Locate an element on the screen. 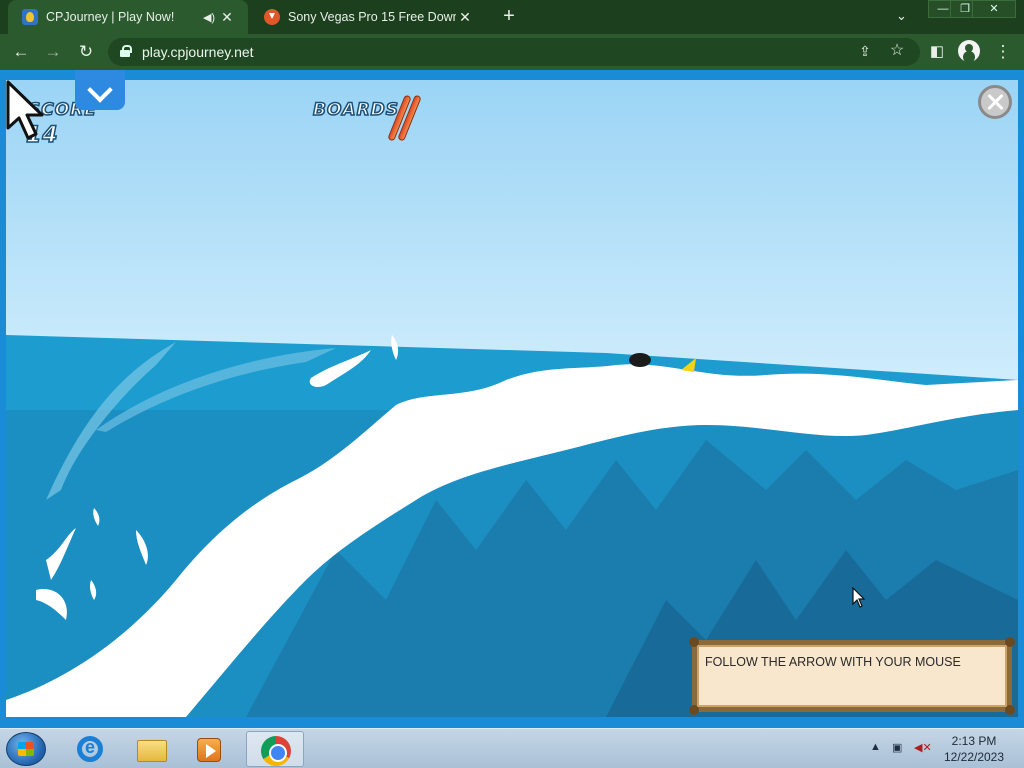 The image size is (1024, 768). internet-explorer-icon is located at coordinates (90, 749).